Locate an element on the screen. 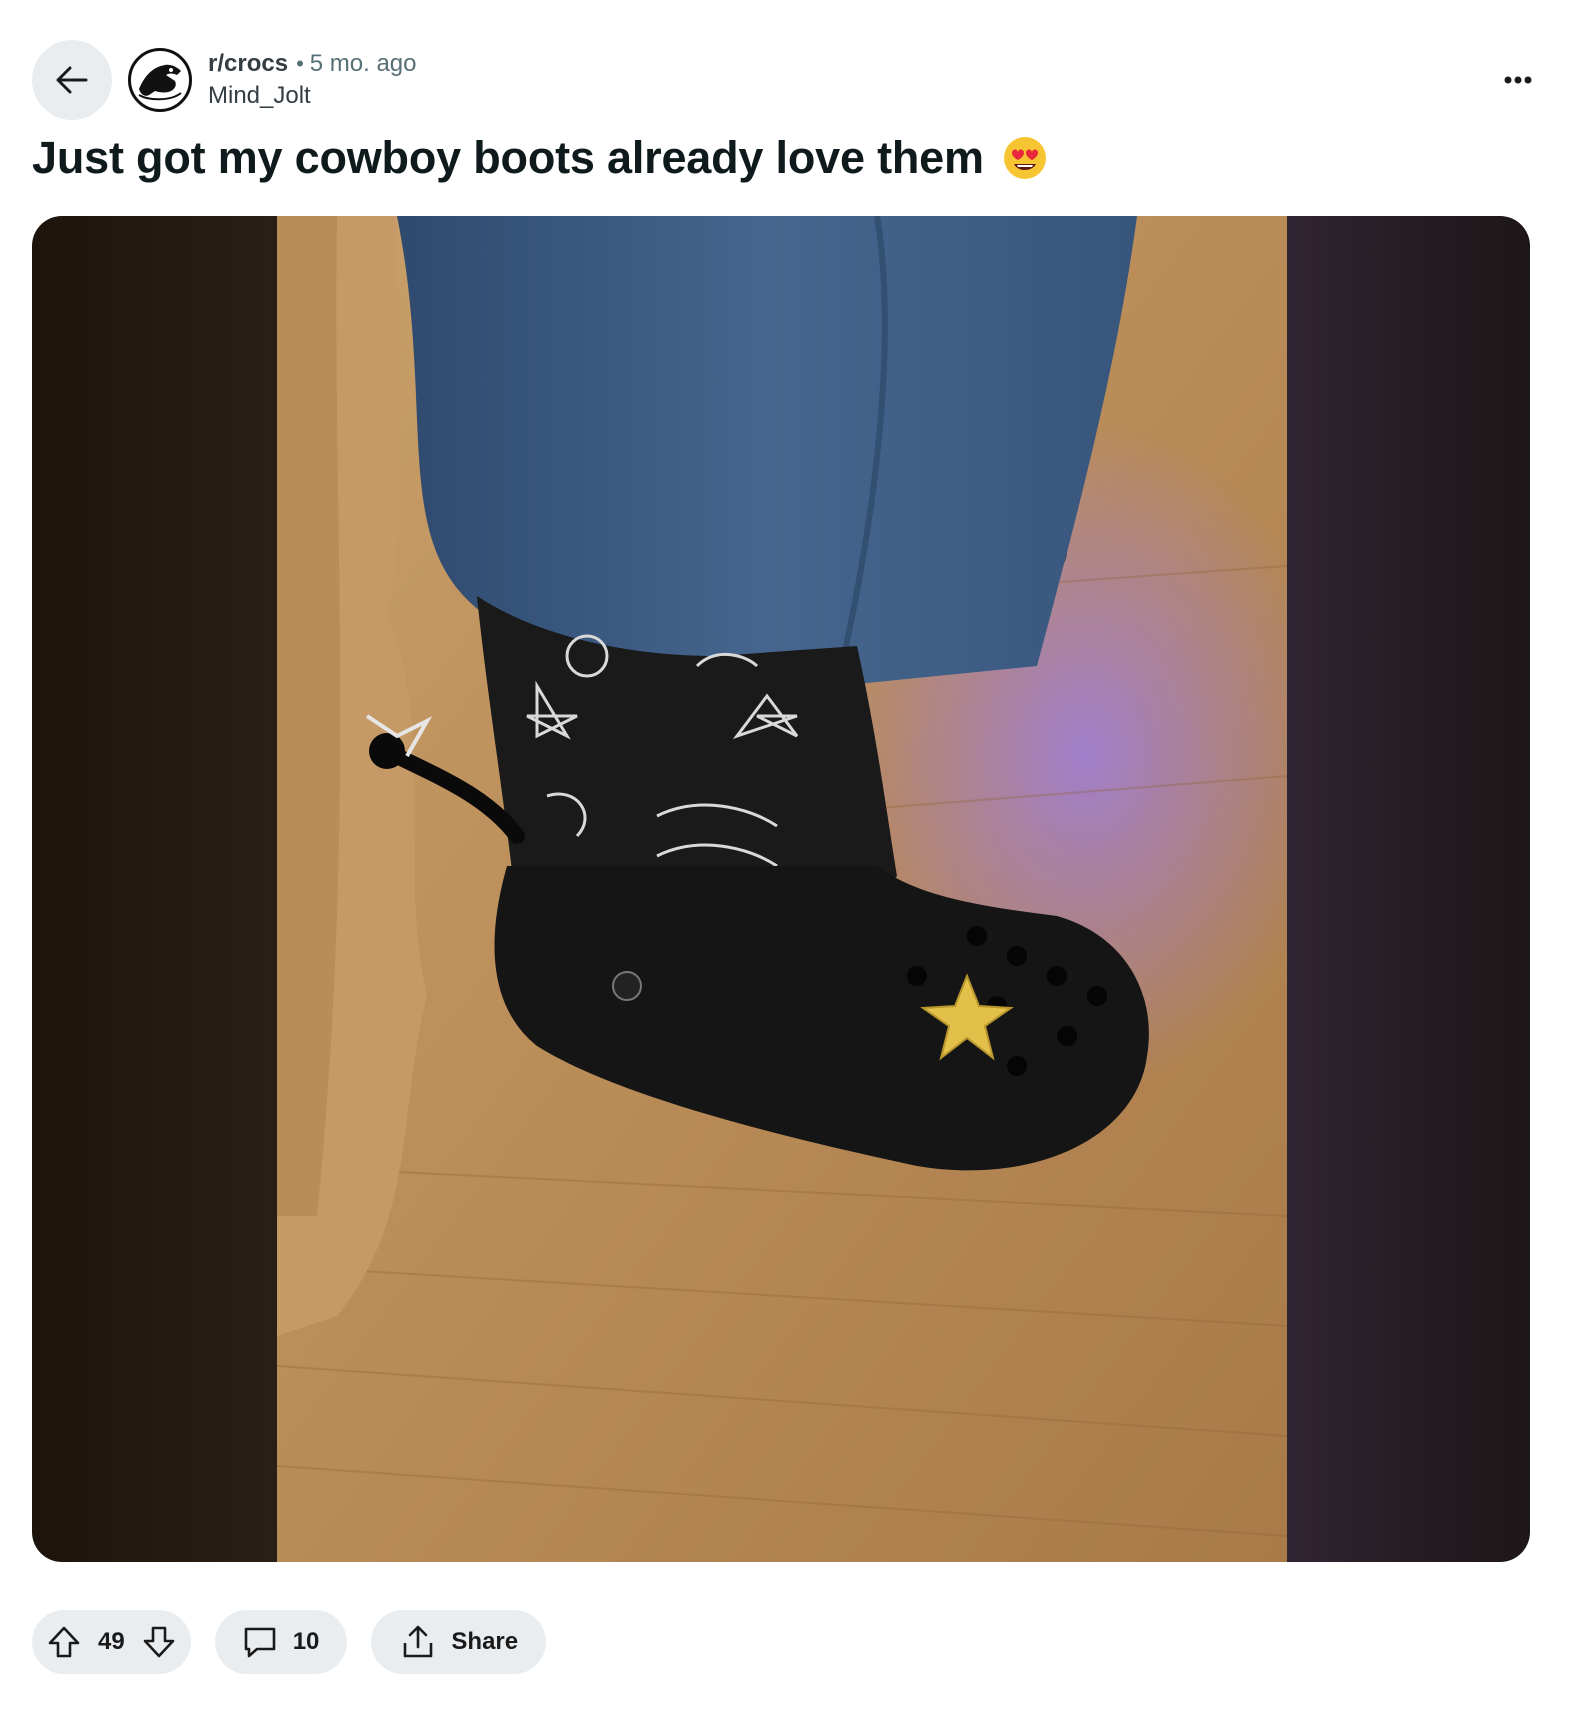 The image size is (1570, 1722). more-options-icon is located at coordinates (1518, 80).